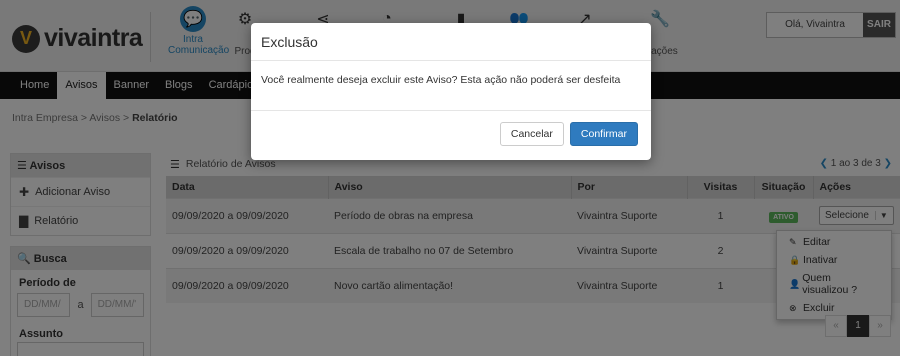 The width and height of the screenshot is (900, 356). What do you see at coordinates (451, 134) in the screenshot?
I see `modal-footer: Cancelar Confirmar` at bounding box center [451, 134].